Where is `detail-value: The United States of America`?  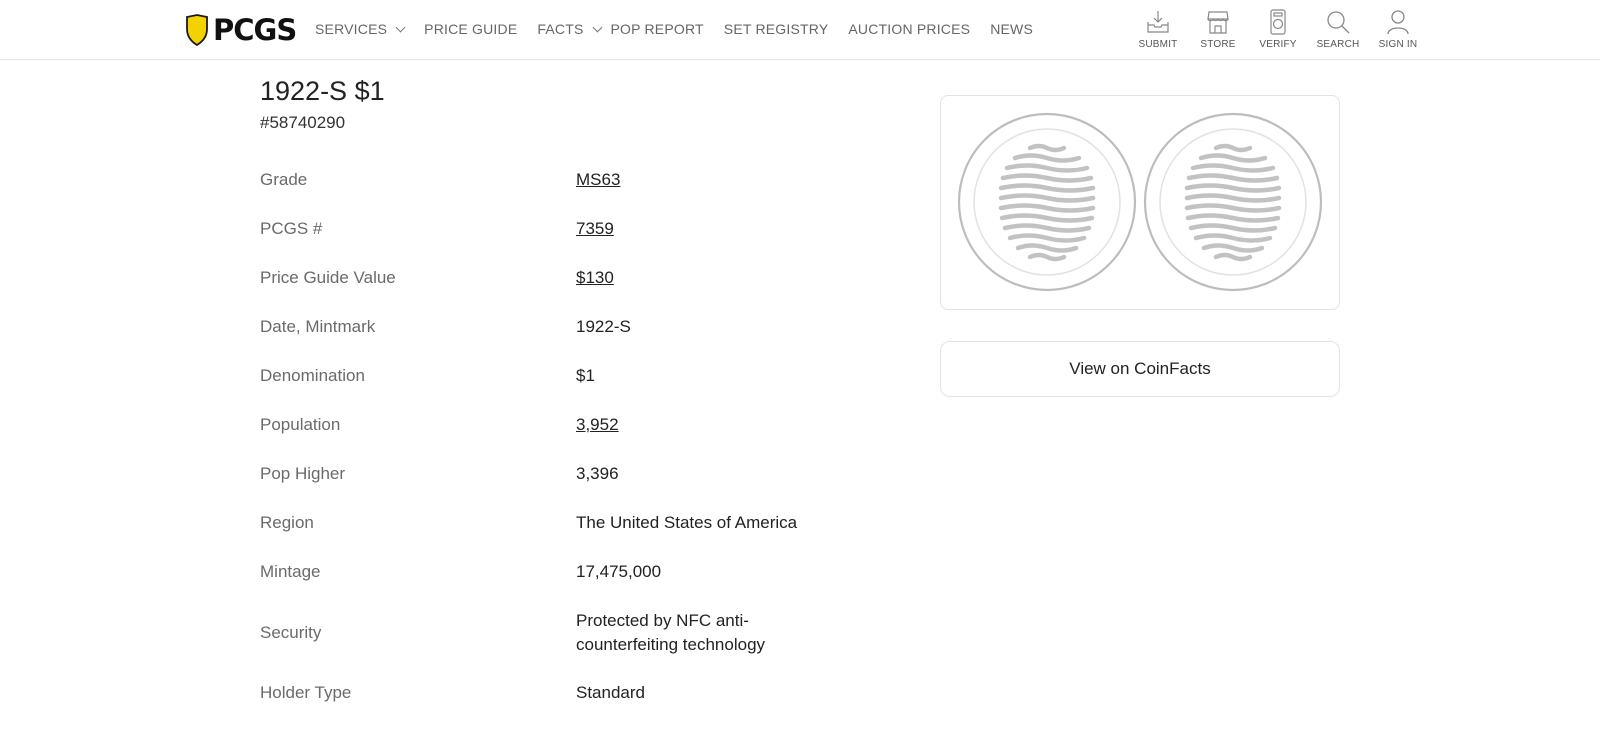
detail-value: The United States of America is located at coordinates (687, 522).